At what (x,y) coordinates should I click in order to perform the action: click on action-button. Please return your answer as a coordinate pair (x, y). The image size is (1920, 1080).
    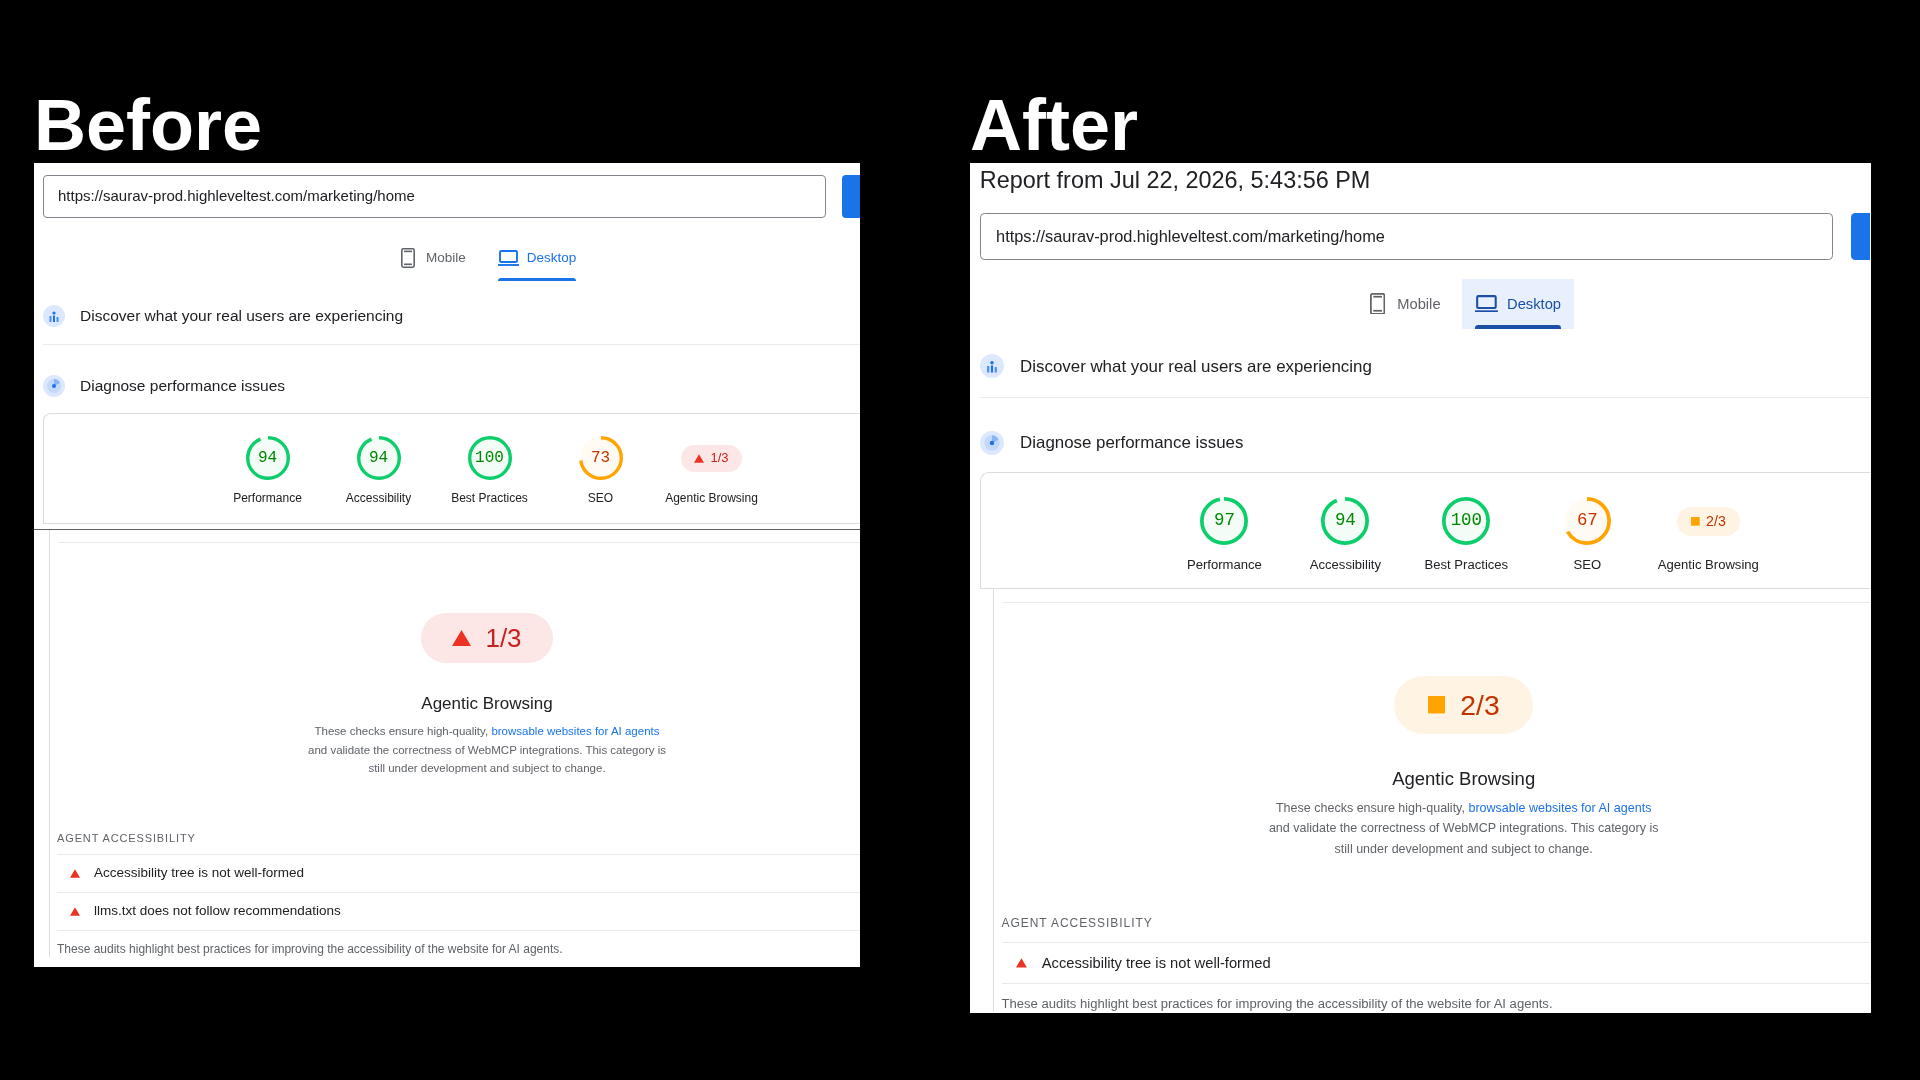
    Looking at the image, I should click on (1860, 236).